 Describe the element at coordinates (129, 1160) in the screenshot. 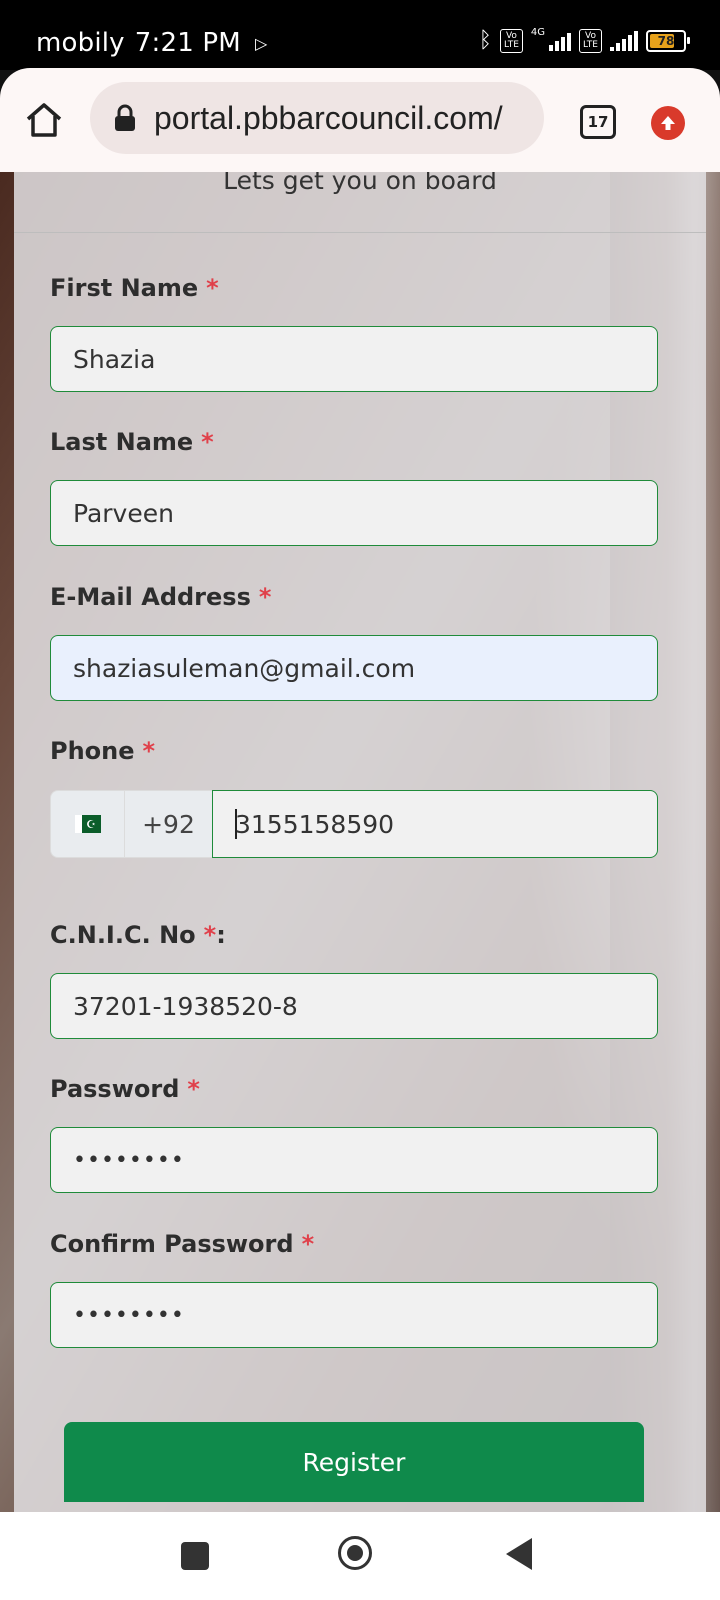

I see `password-value: ••••••••` at that location.